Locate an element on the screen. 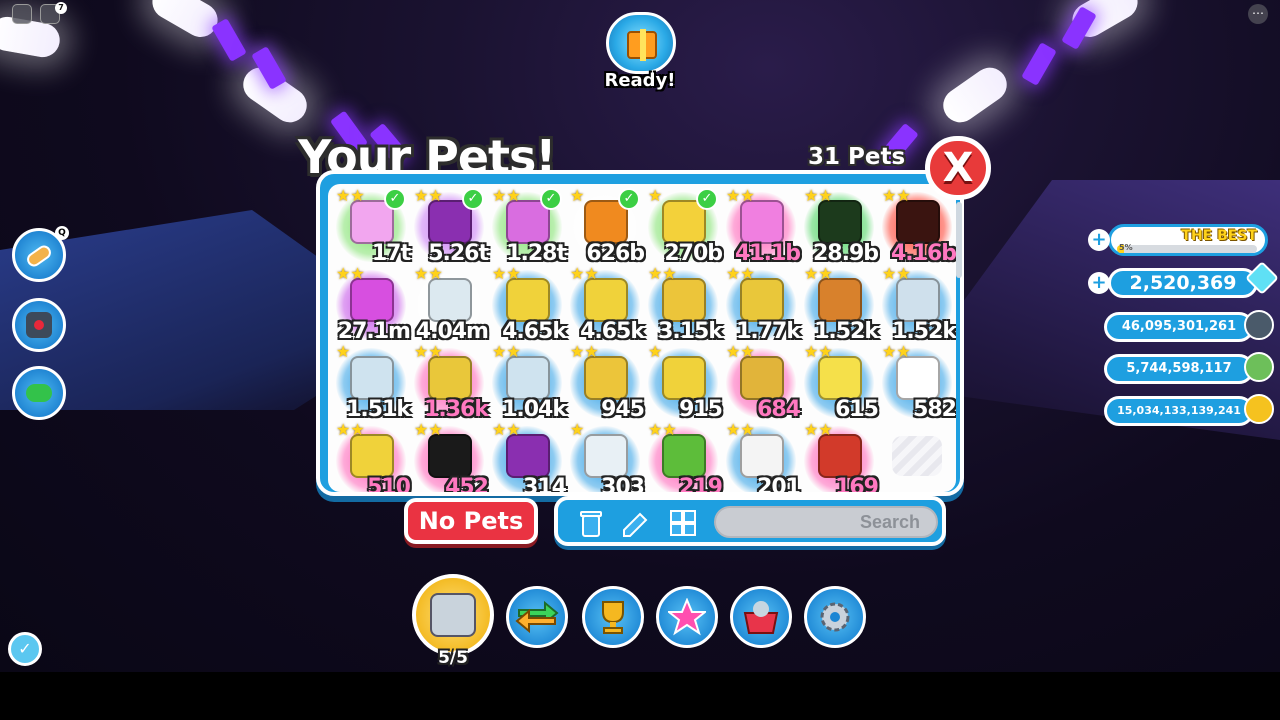 The height and width of the screenshot is (720, 1280). pet-slot: ★★ 3.15k is located at coordinates (683, 304).